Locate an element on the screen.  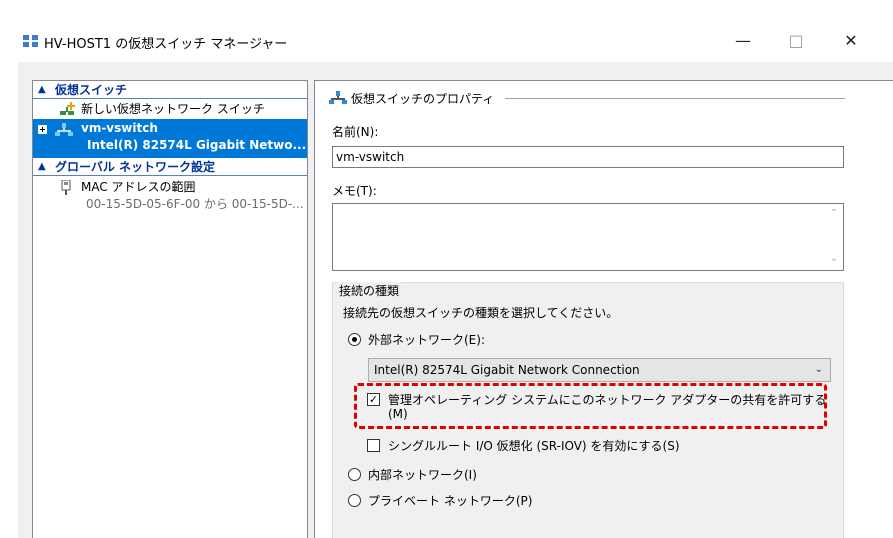
allow-management-os-checkbox: ✓ is located at coordinates (373, 399).